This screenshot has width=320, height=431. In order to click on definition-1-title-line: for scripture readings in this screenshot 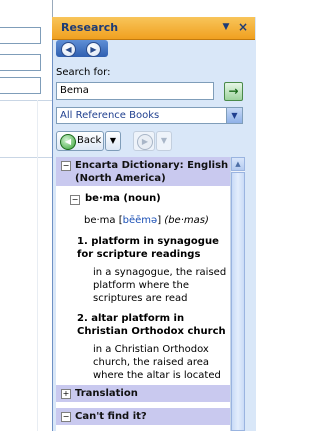, I will do `click(139, 254)`.